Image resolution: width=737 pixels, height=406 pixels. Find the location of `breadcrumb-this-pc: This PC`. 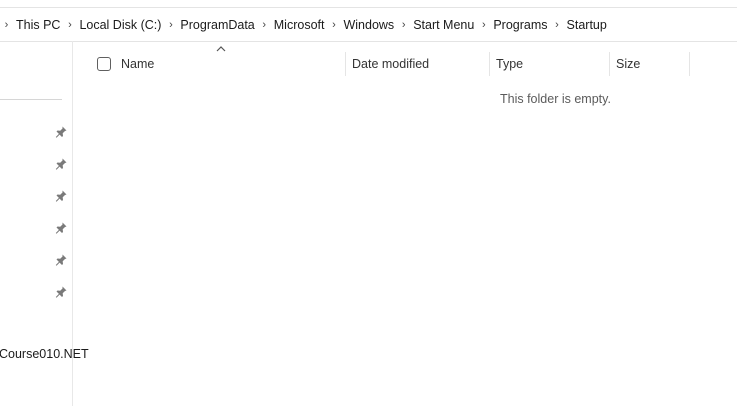

breadcrumb-this-pc: This PC is located at coordinates (38, 25).